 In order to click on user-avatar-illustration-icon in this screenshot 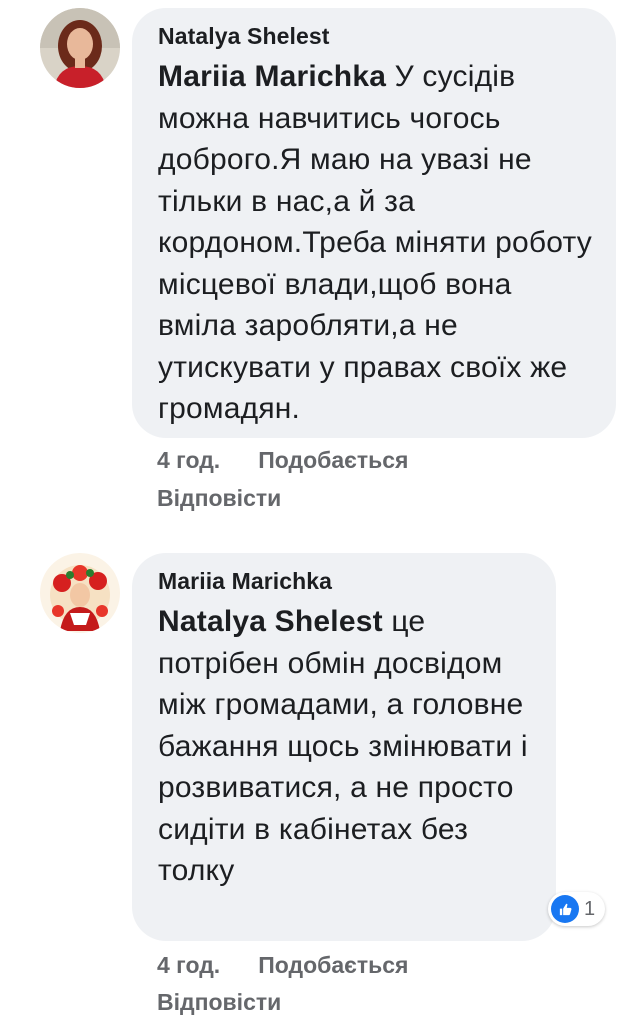, I will do `click(80, 593)`.